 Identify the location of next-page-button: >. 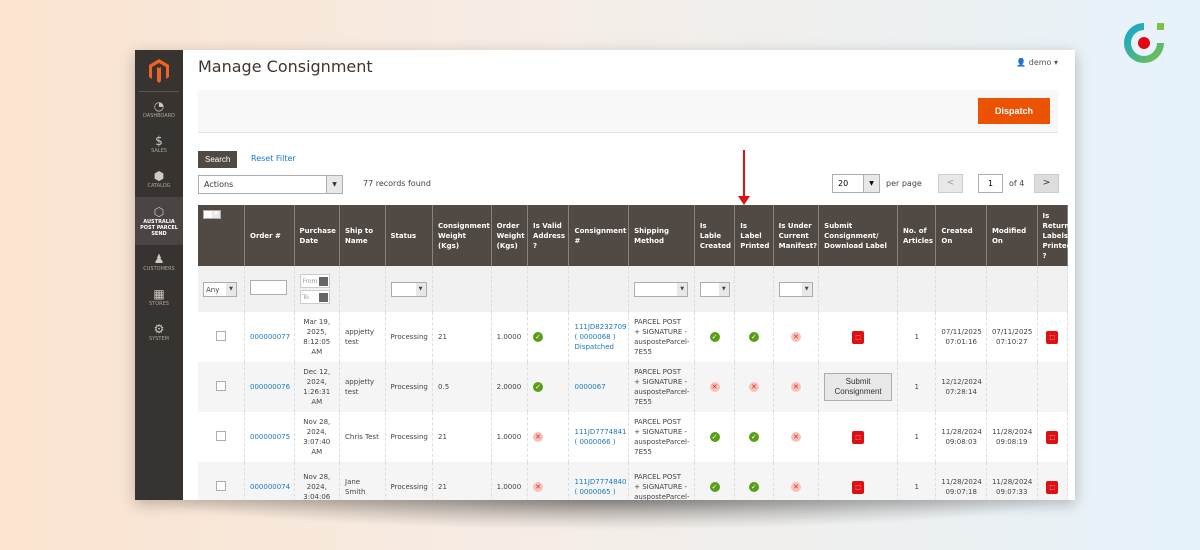
(1046, 183).